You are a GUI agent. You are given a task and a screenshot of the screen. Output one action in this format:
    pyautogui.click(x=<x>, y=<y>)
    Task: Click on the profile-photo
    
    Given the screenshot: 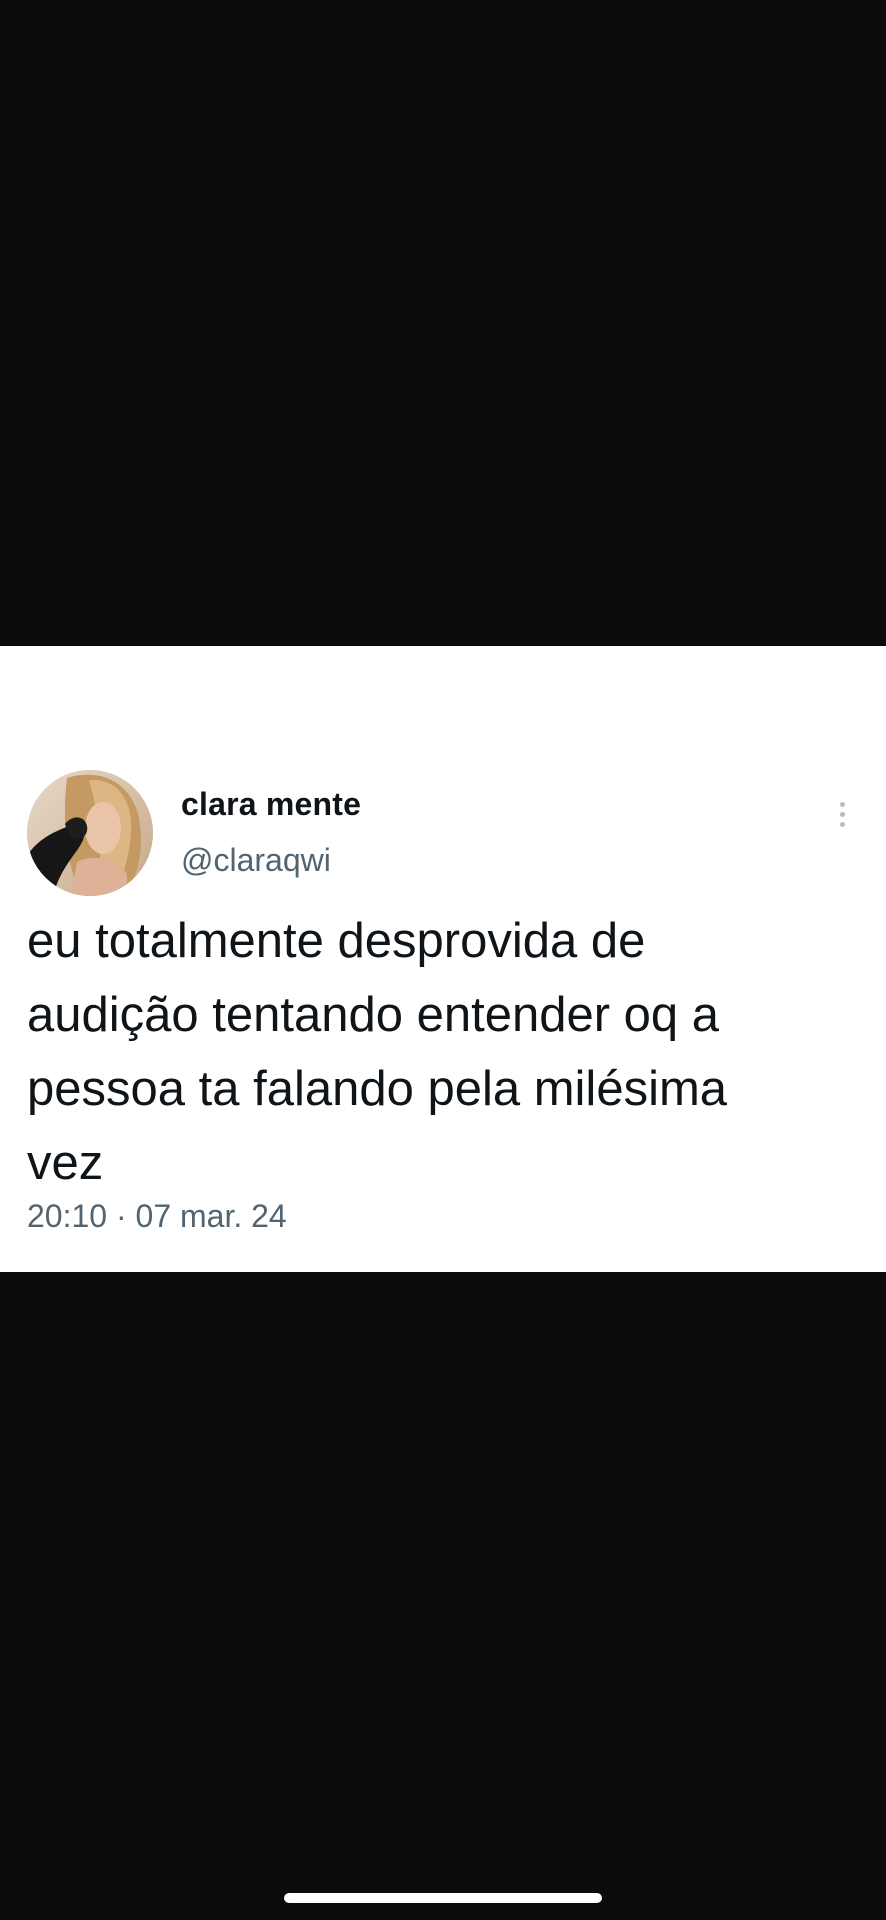 What is the action you would take?
    pyautogui.click(x=90, y=833)
    